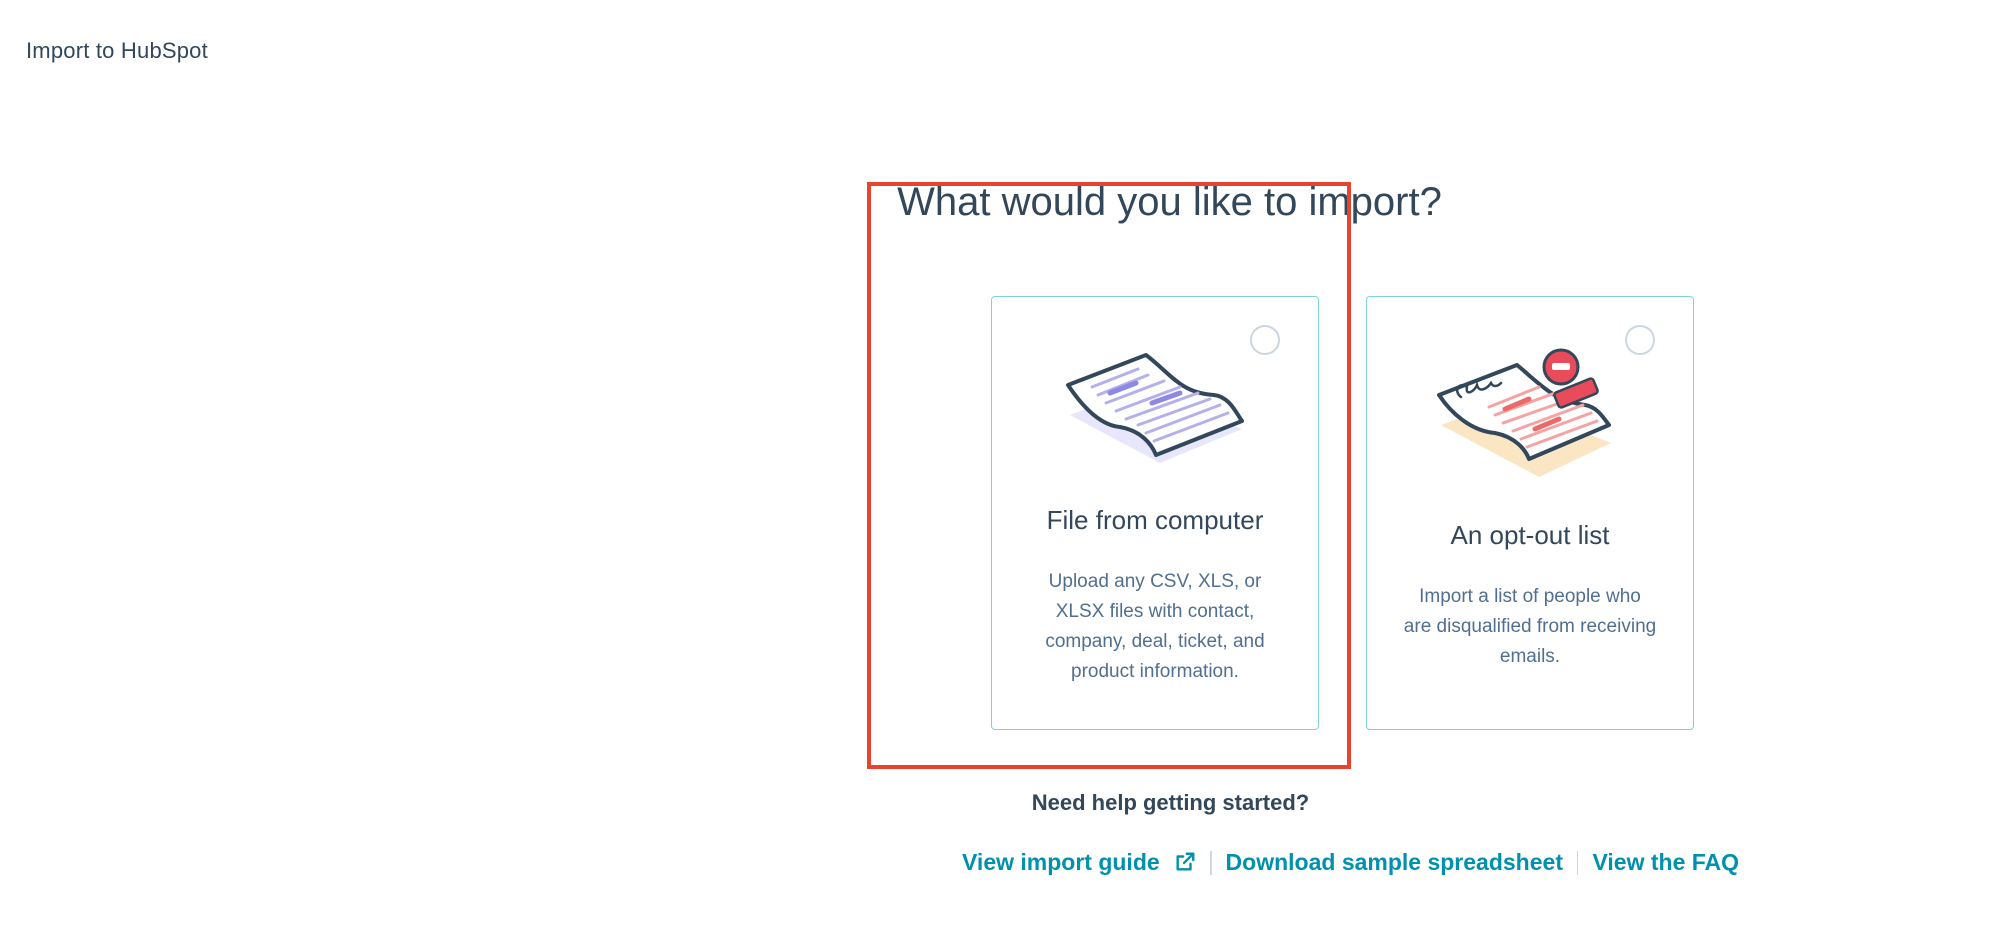 The image size is (1999, 952). I want to click on view-import-guide-label: View import guide, so click(1061, 862).